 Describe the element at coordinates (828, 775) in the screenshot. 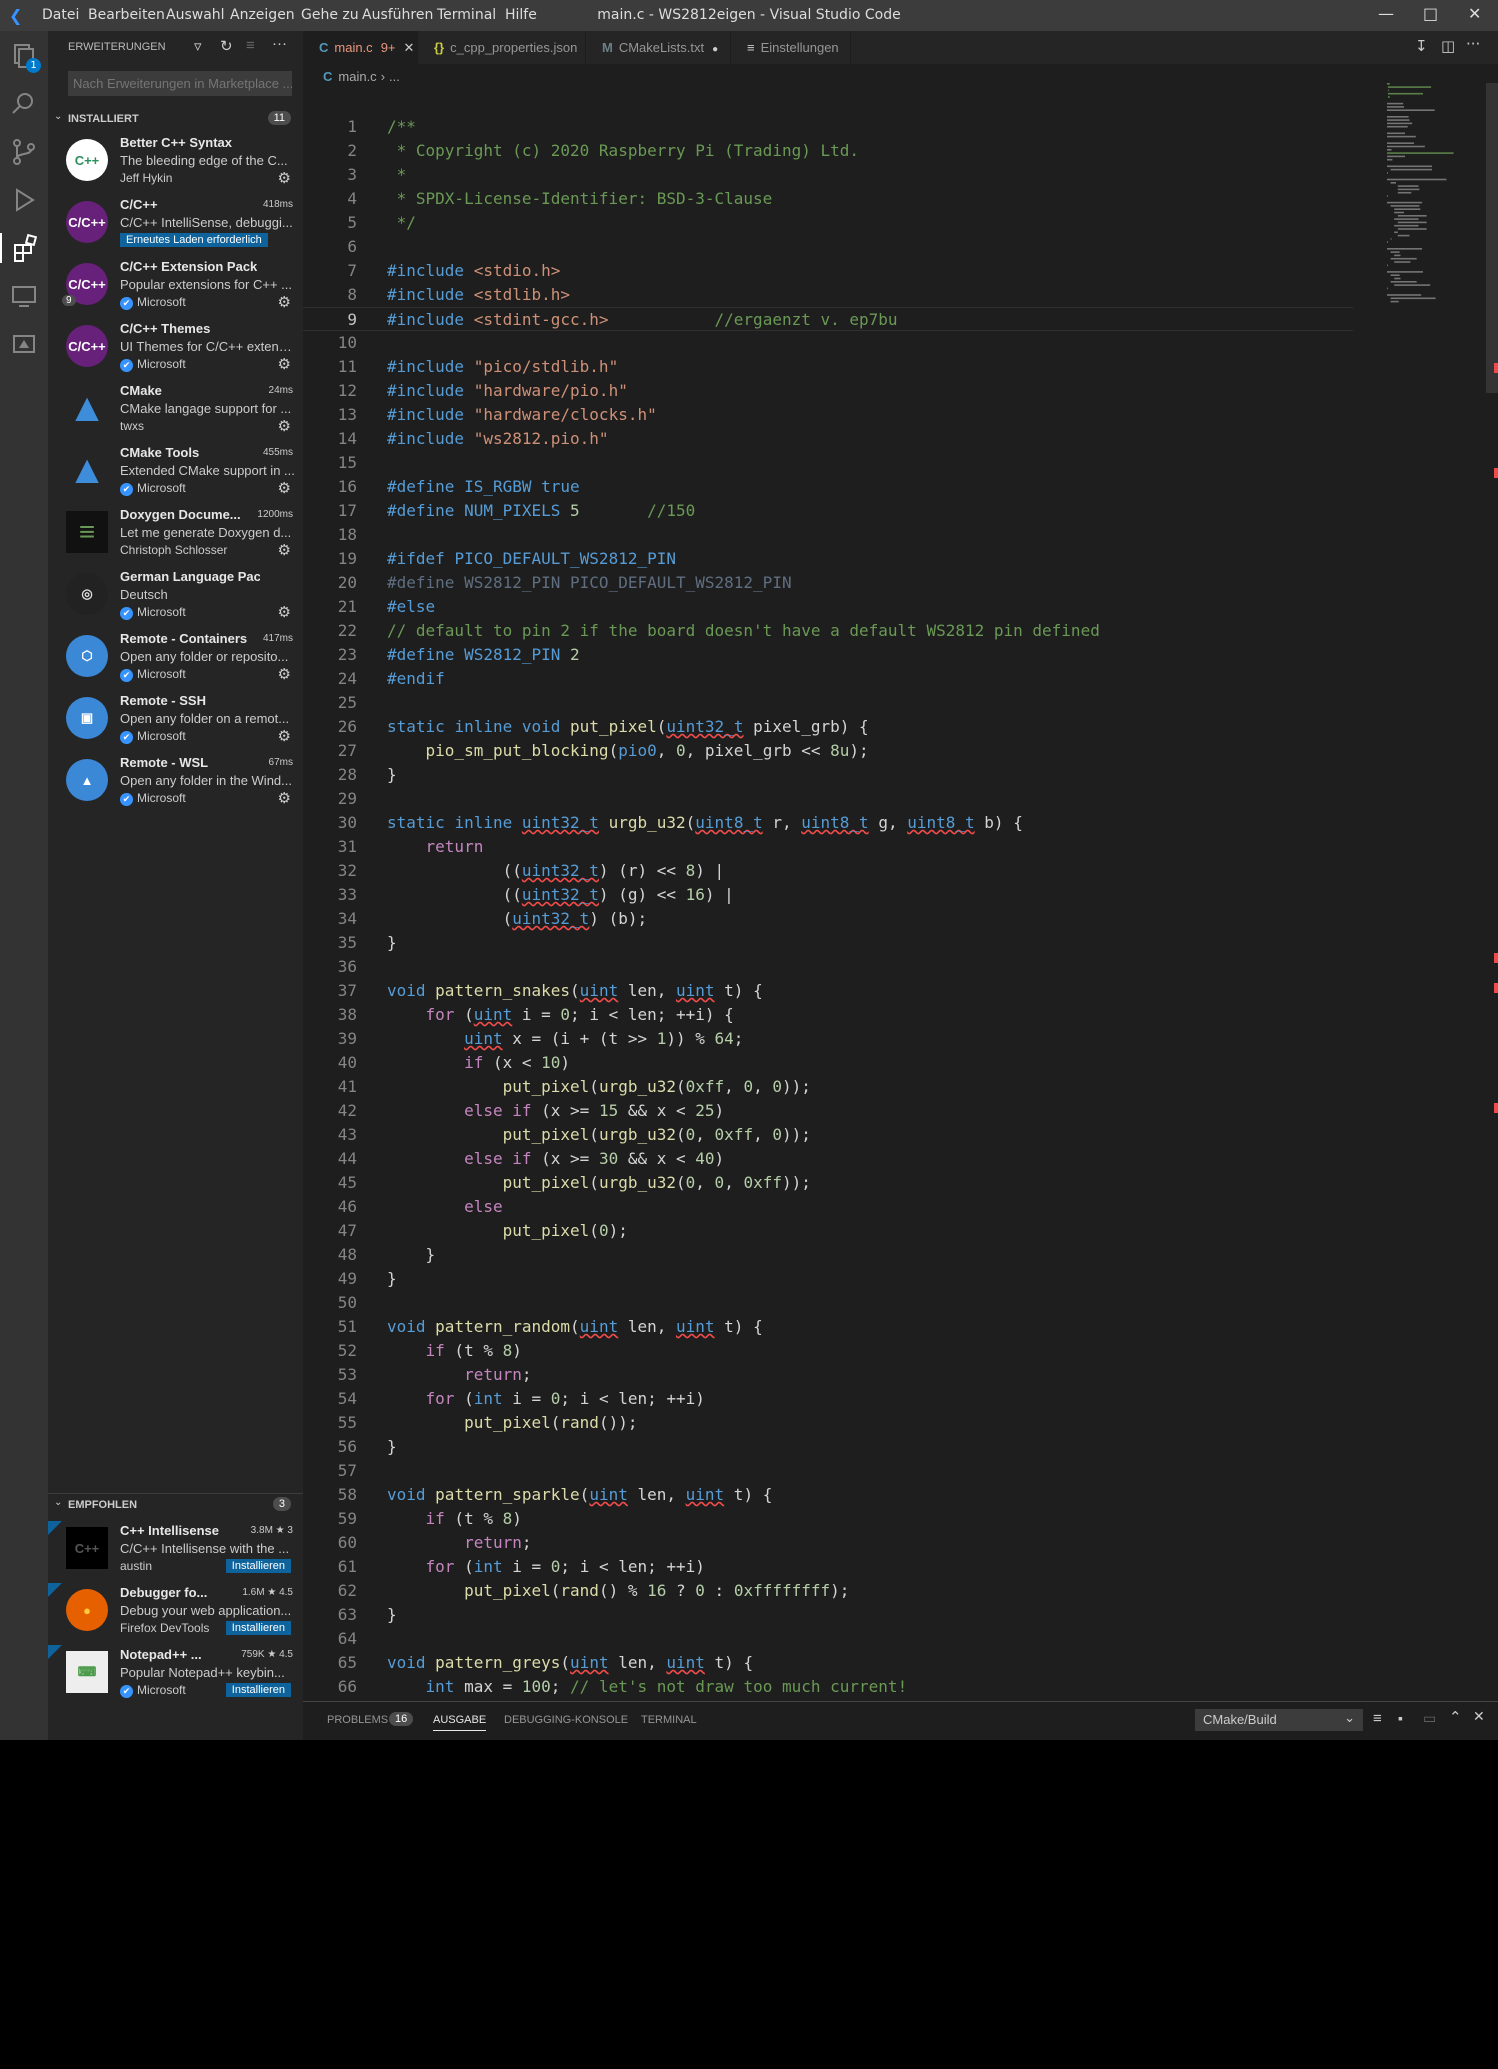

I see `code-line: 28}` at that location.